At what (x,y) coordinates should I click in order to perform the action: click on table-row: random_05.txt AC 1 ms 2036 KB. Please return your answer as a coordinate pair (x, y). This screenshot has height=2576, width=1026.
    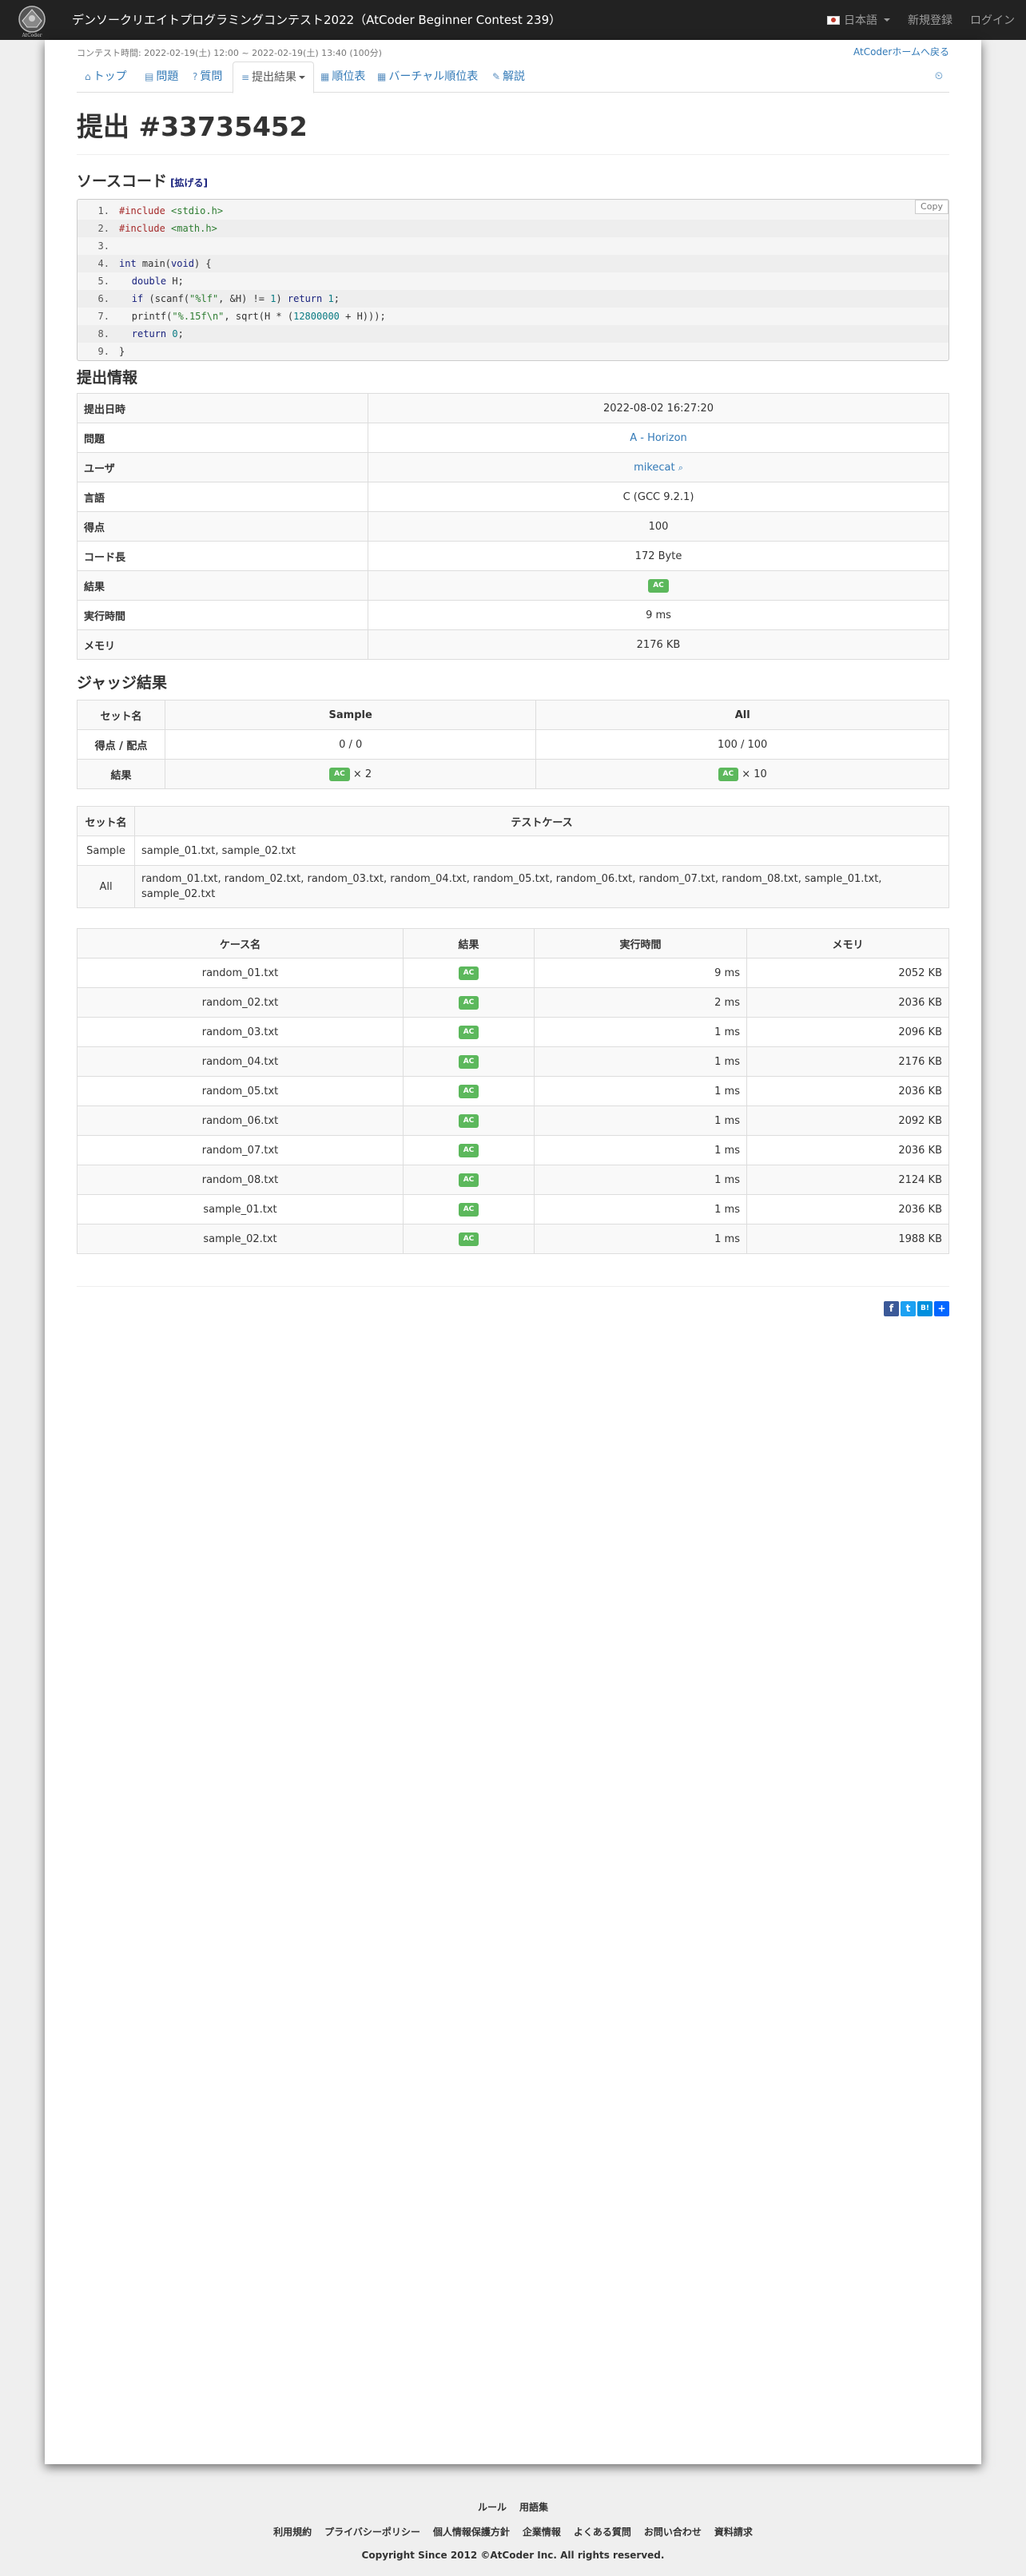
    Looking at the image, I should click on (513, 1091).